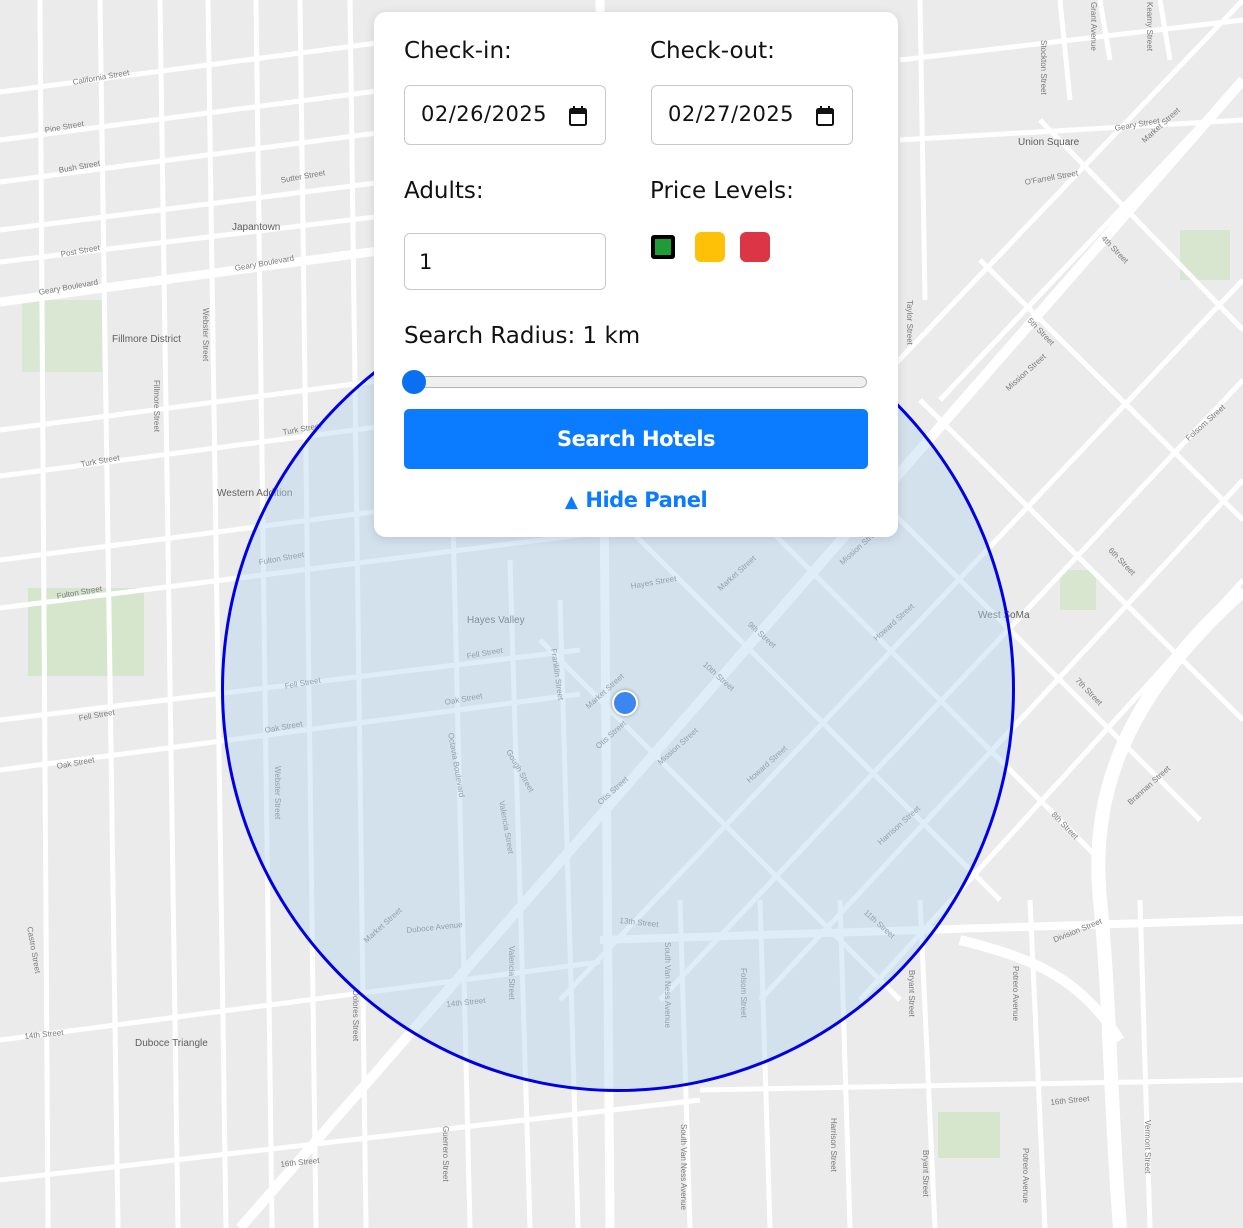  What do you see at coordinates (458, 51) in the screenshot?
I see `checkin-label: Check-in:` at bounding box center [458, 51].